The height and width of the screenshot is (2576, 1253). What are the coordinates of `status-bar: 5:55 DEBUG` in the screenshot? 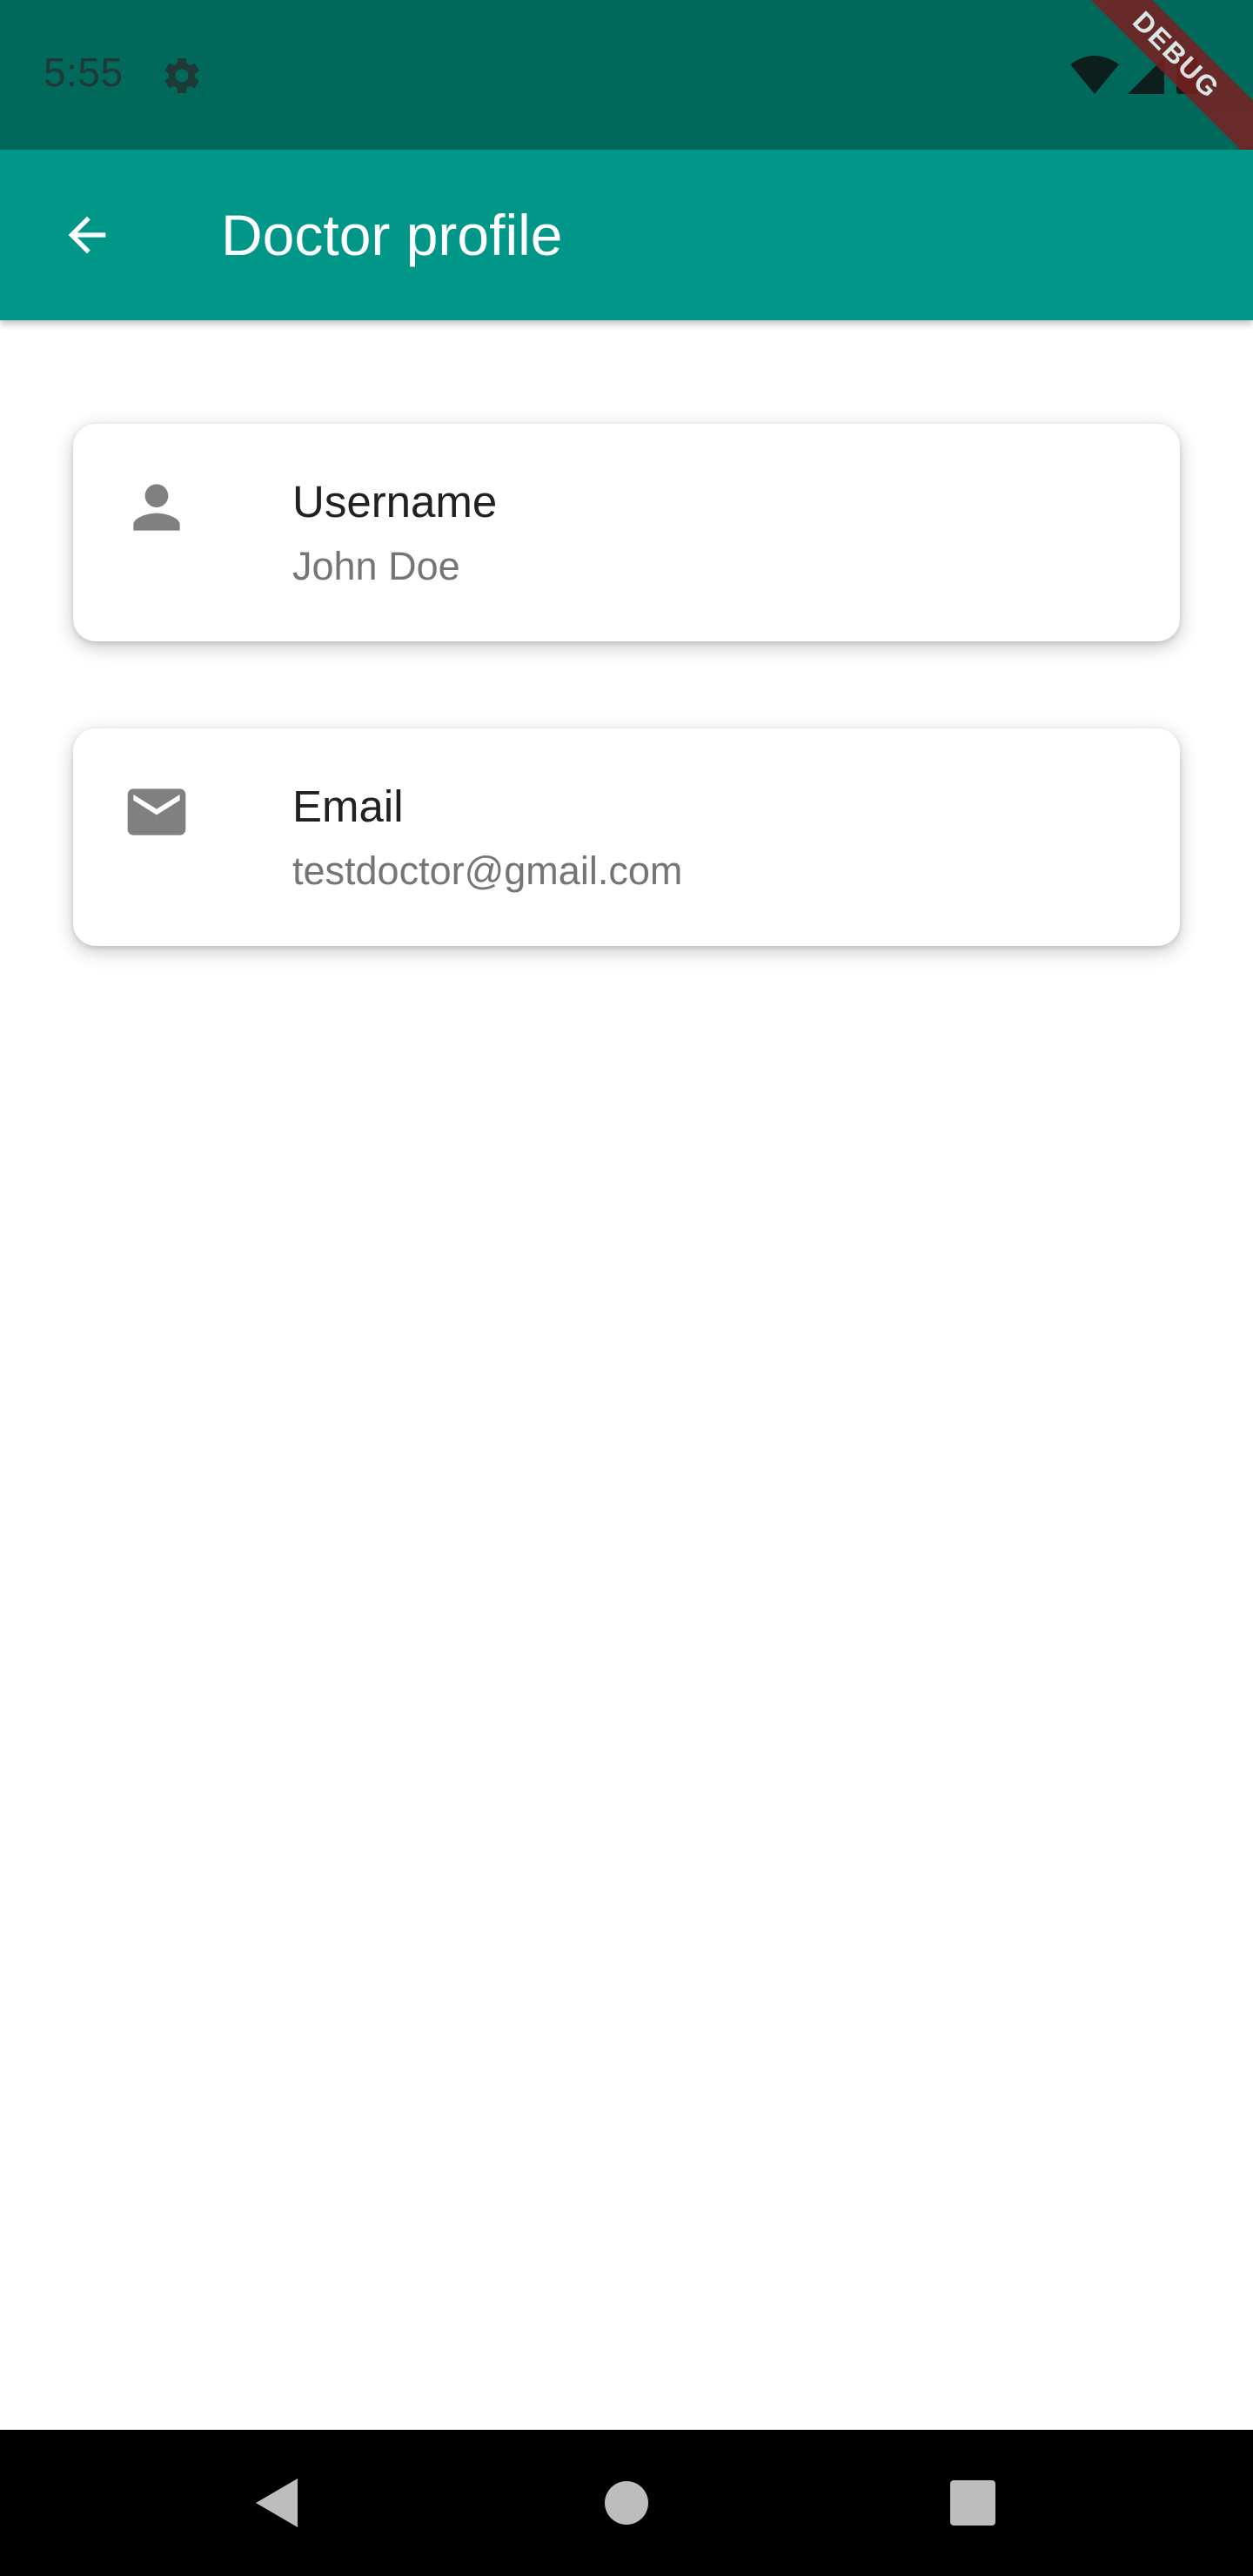 It's located at (626, 82).